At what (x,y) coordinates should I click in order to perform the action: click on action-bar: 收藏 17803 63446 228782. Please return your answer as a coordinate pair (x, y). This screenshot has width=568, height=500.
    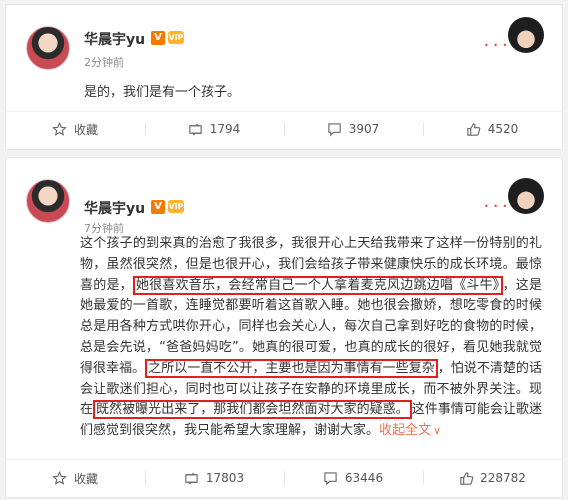
    Looking at the image, I should click on (284, 478).